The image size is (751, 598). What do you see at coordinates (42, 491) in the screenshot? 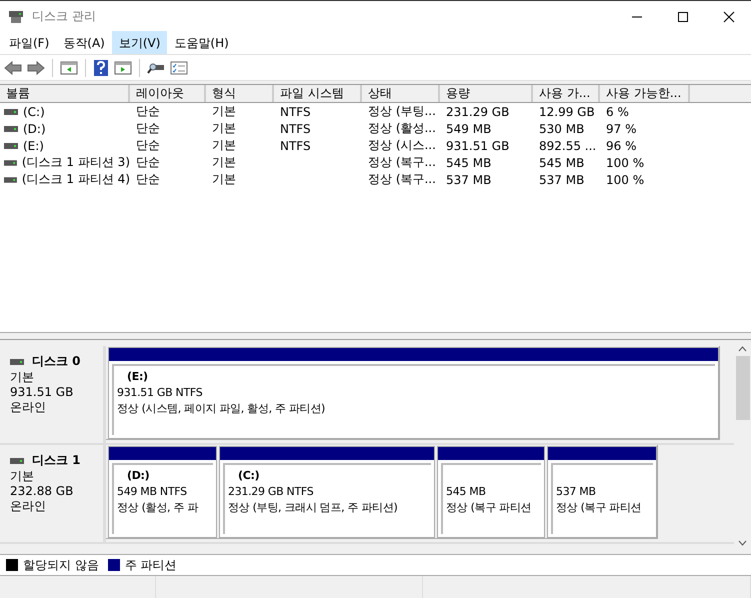
I see `disk-size: 232.88 GB` at bounding box center [42, 491].